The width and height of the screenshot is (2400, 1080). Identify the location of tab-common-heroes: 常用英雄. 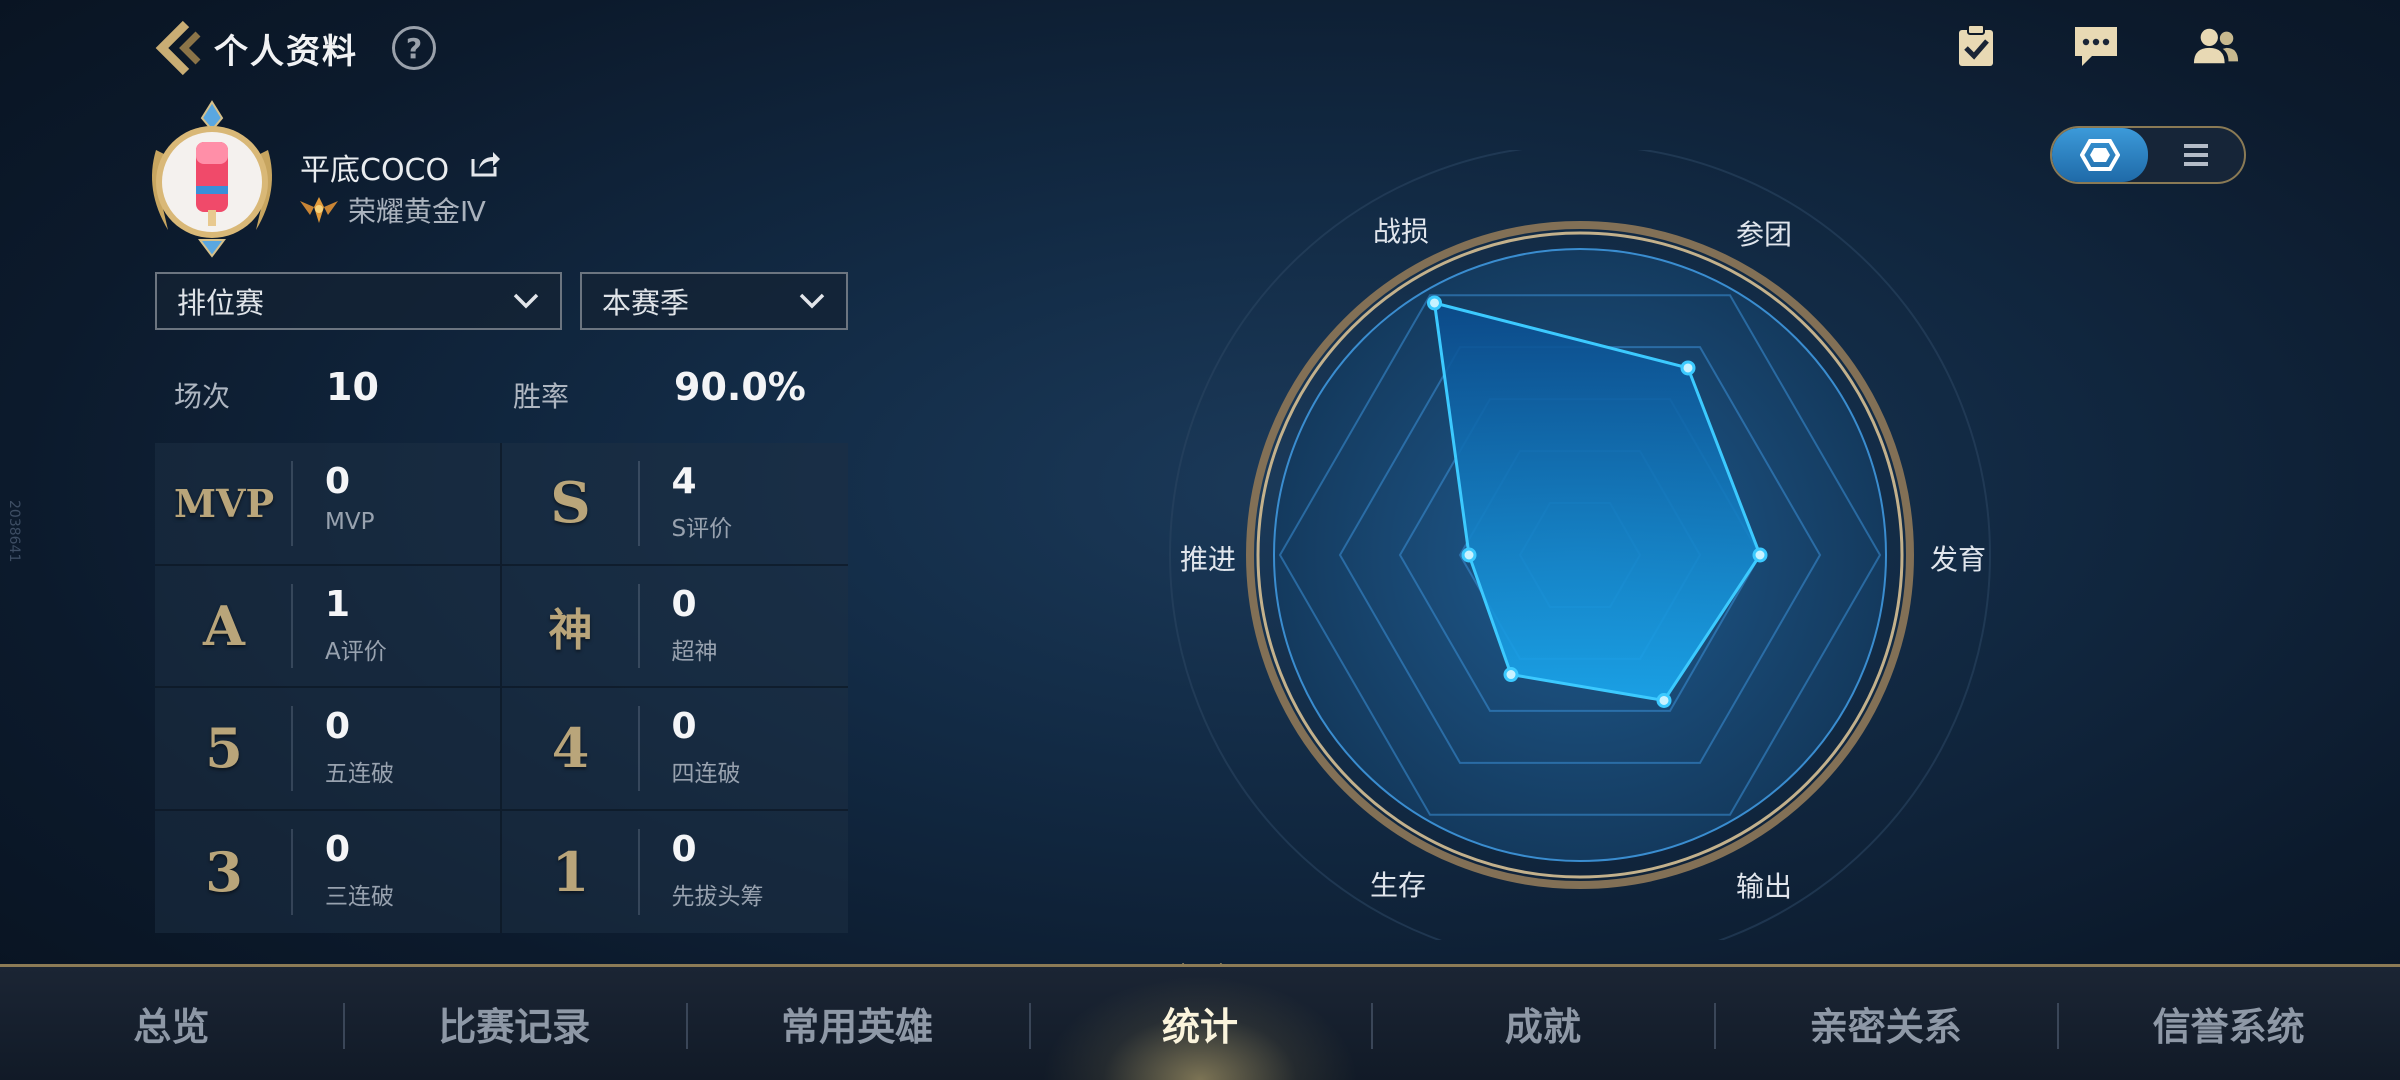
(857, 1023).